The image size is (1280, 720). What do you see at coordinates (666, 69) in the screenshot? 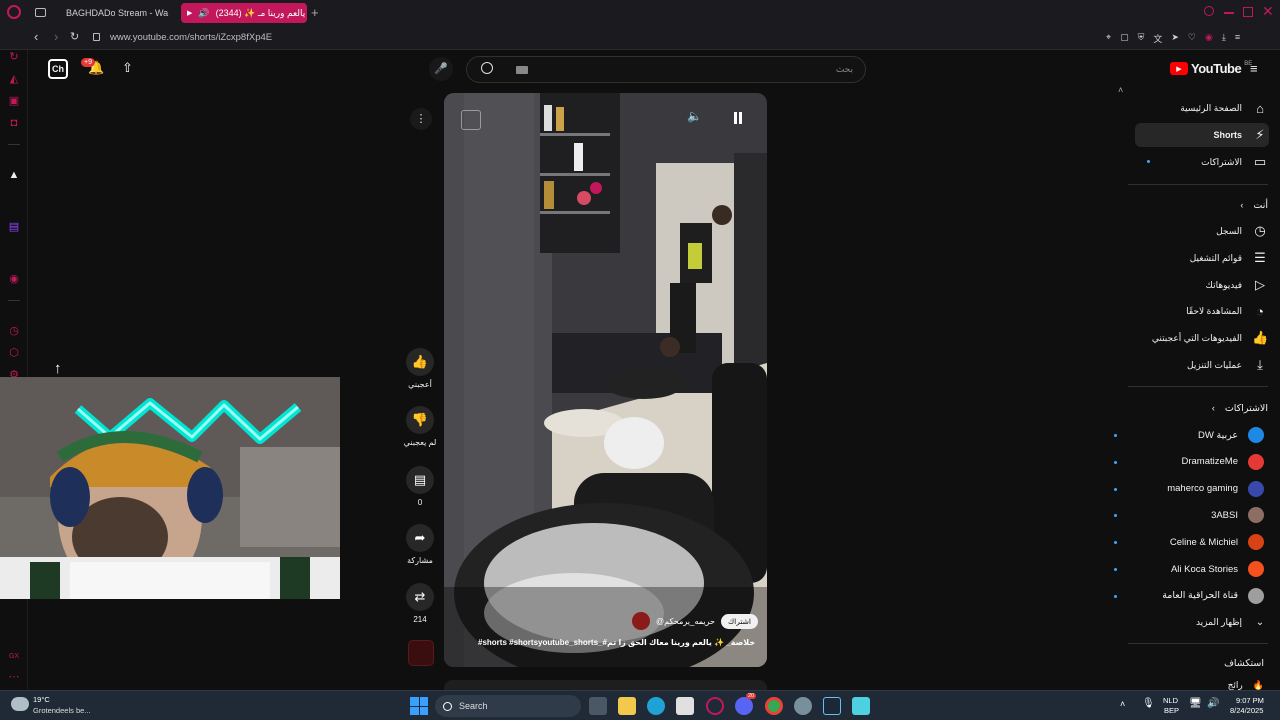
I see `search-bar: بحث` at bounding box center [666, 69].